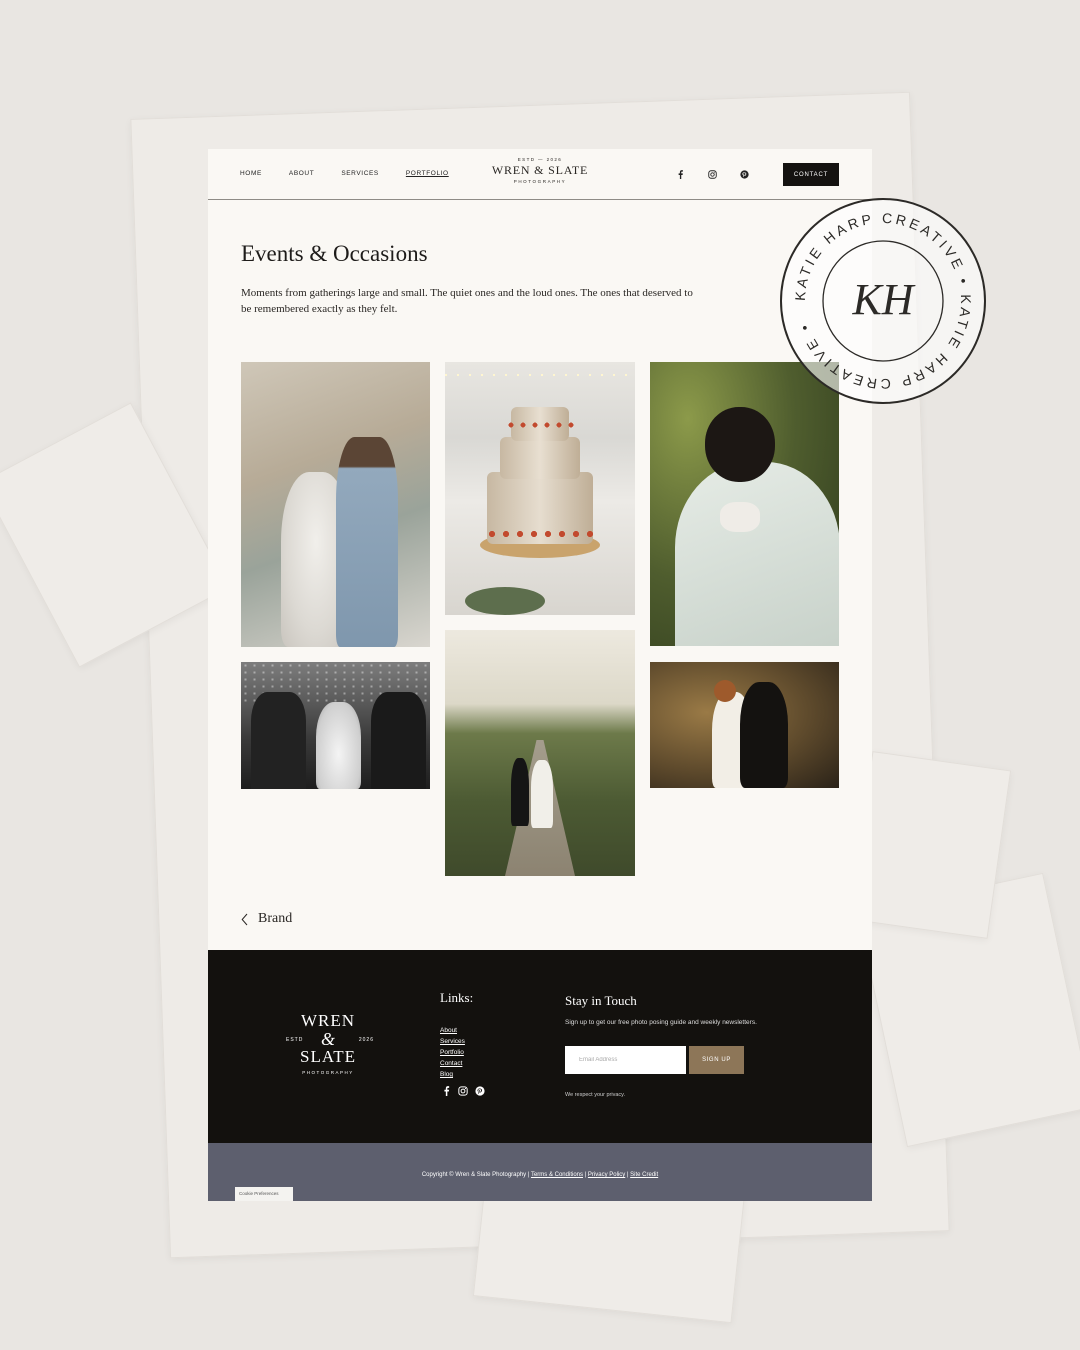 The height and width of the screenshot is (1350, 1080). I want to click on stamp-monogram: KH, so click(883, 299).